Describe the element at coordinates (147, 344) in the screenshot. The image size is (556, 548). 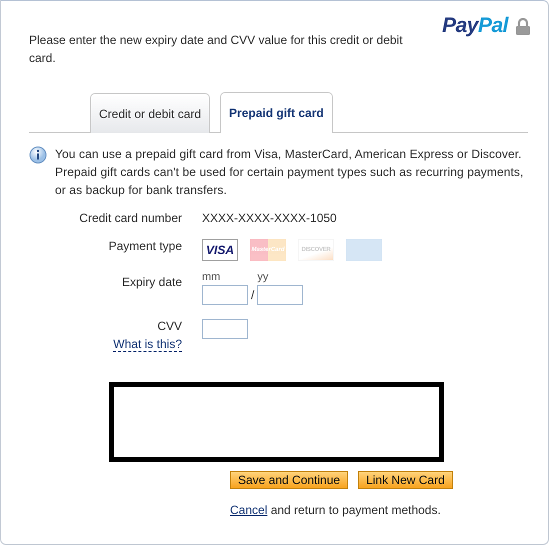
I see `help-link: What is this?` at that location.